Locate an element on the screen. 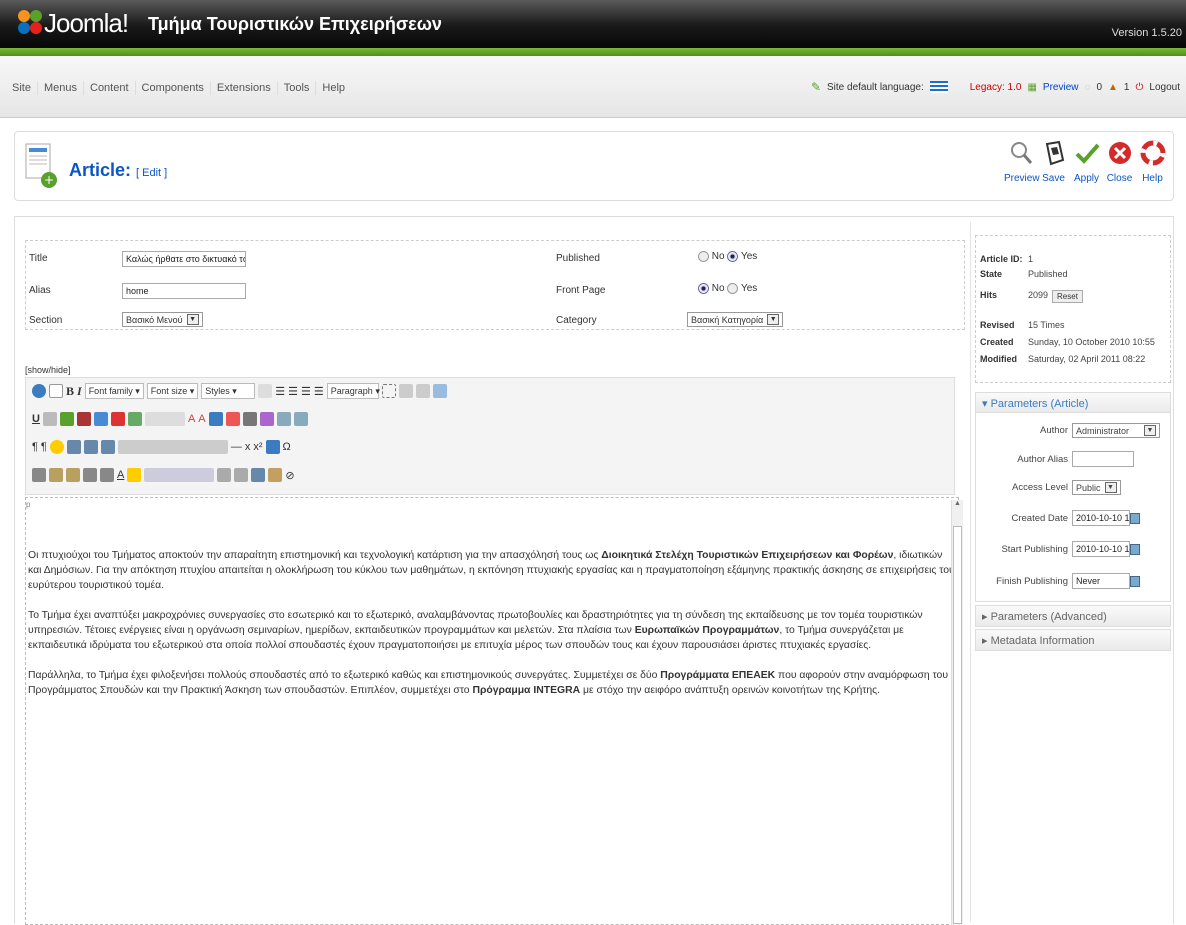  paste-icon is located at coordinates (56, 475).